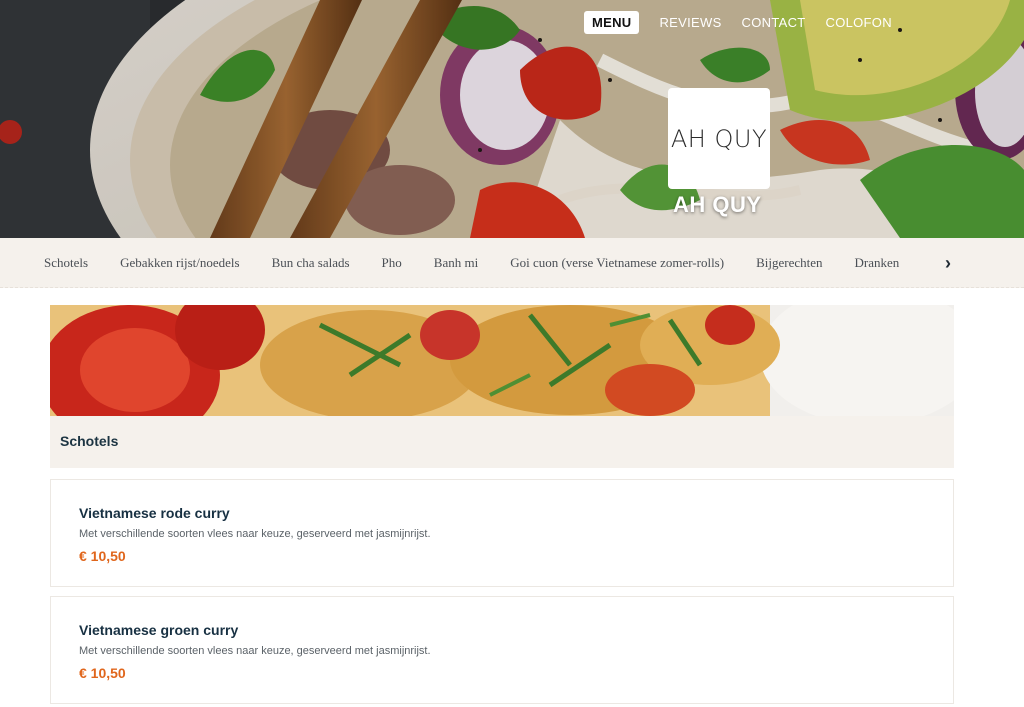  What do you see at coordinates (948, 263) in the screenshot?
I see `chevron-right-icon: ›` at bounding box center [948, 263].